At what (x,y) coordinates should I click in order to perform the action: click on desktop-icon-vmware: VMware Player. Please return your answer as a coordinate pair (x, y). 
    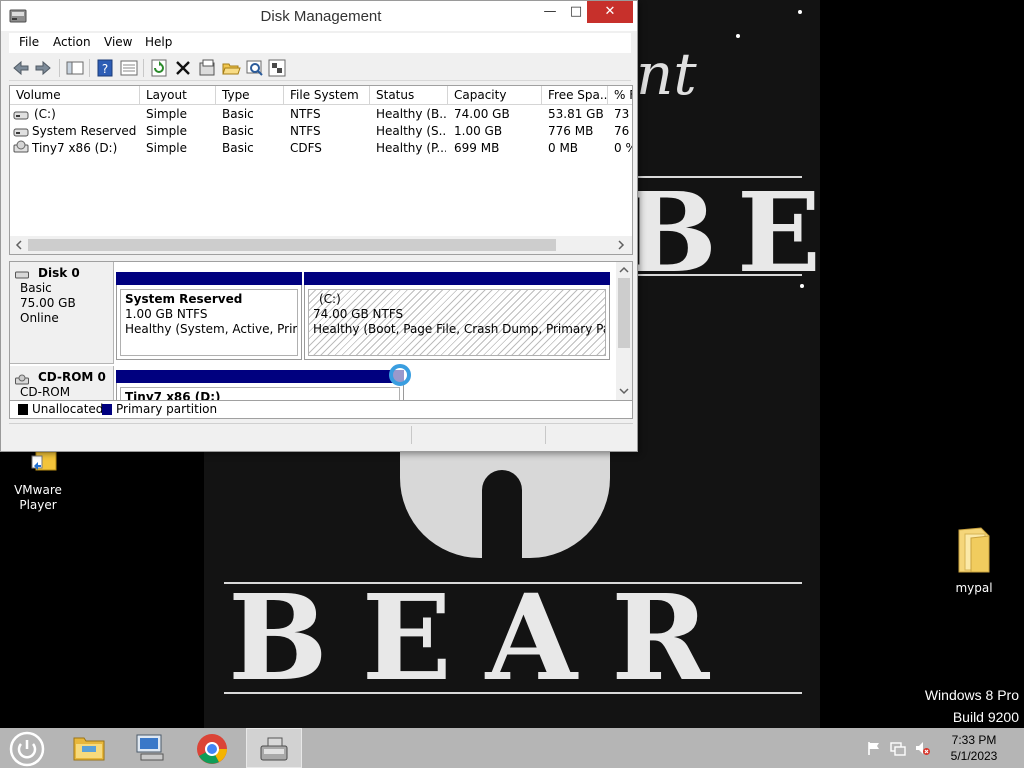
    Looking at the image, I should click on (38, 482).